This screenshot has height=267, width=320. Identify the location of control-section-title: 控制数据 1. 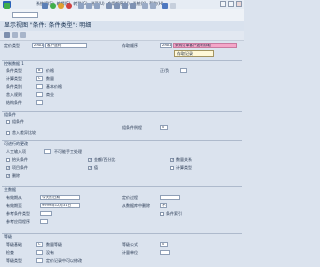
(14, 63).